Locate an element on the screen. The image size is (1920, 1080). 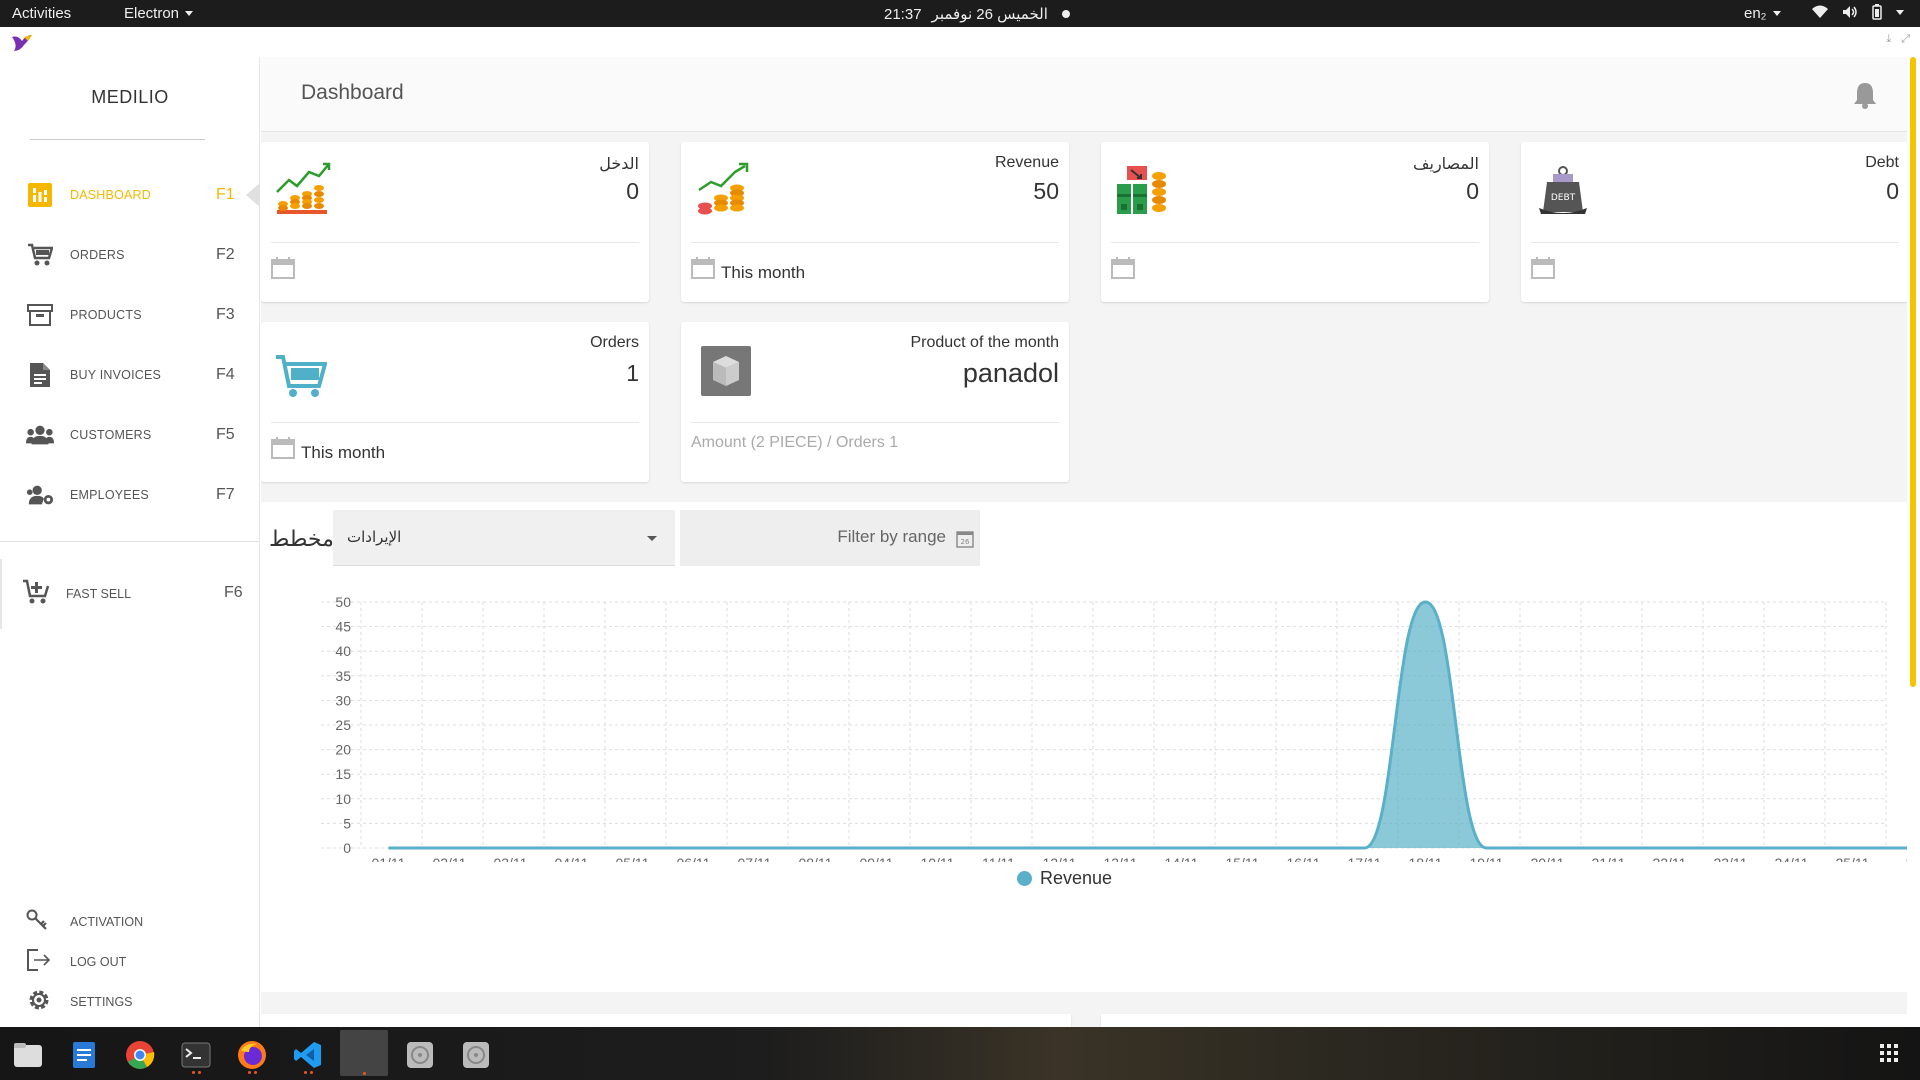
vscode-icon is located at coordinates (307, 1055).